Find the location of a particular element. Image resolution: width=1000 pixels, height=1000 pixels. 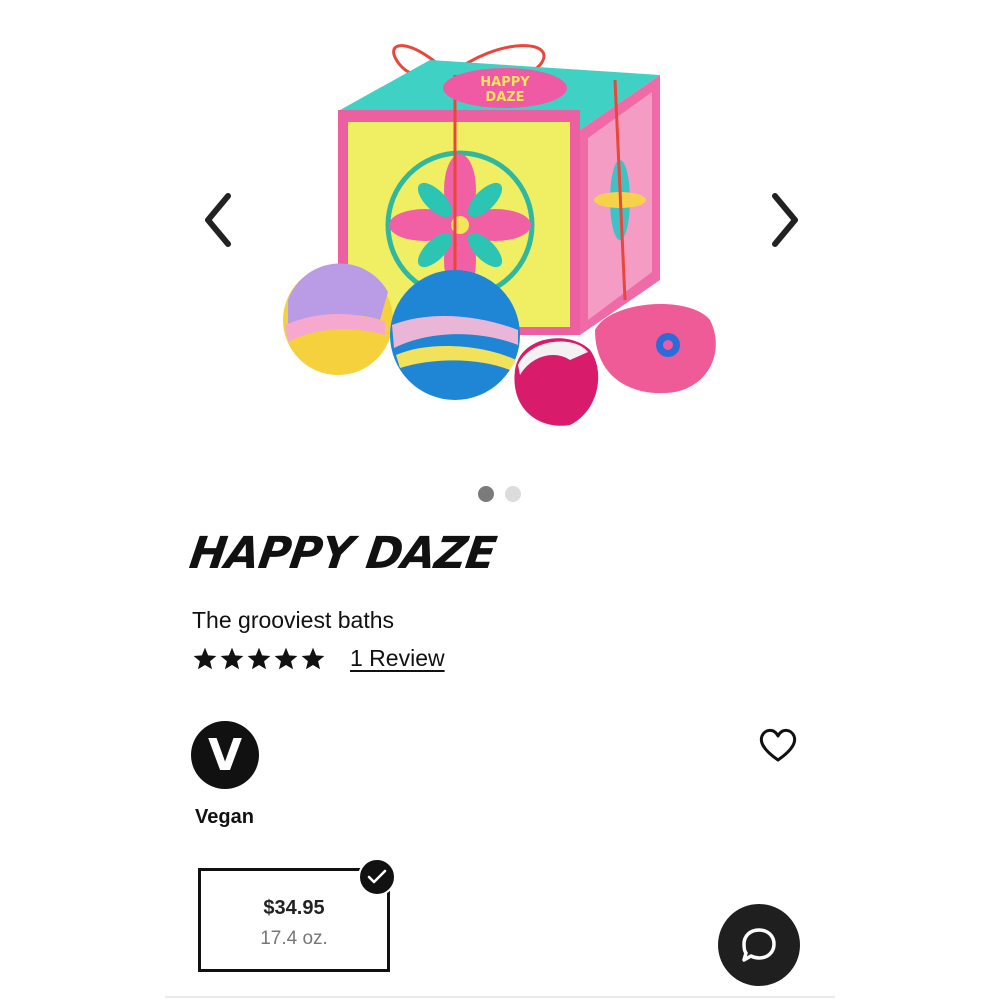

vegan-label: Vegan is located at coordinates (224, 817).